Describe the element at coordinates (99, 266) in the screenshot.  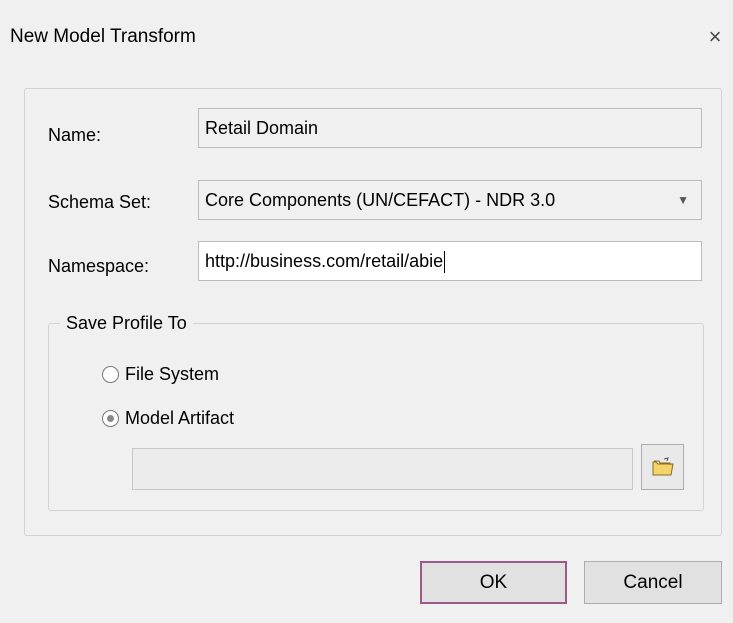
I see `namespace-label: Namespace:` at that location.